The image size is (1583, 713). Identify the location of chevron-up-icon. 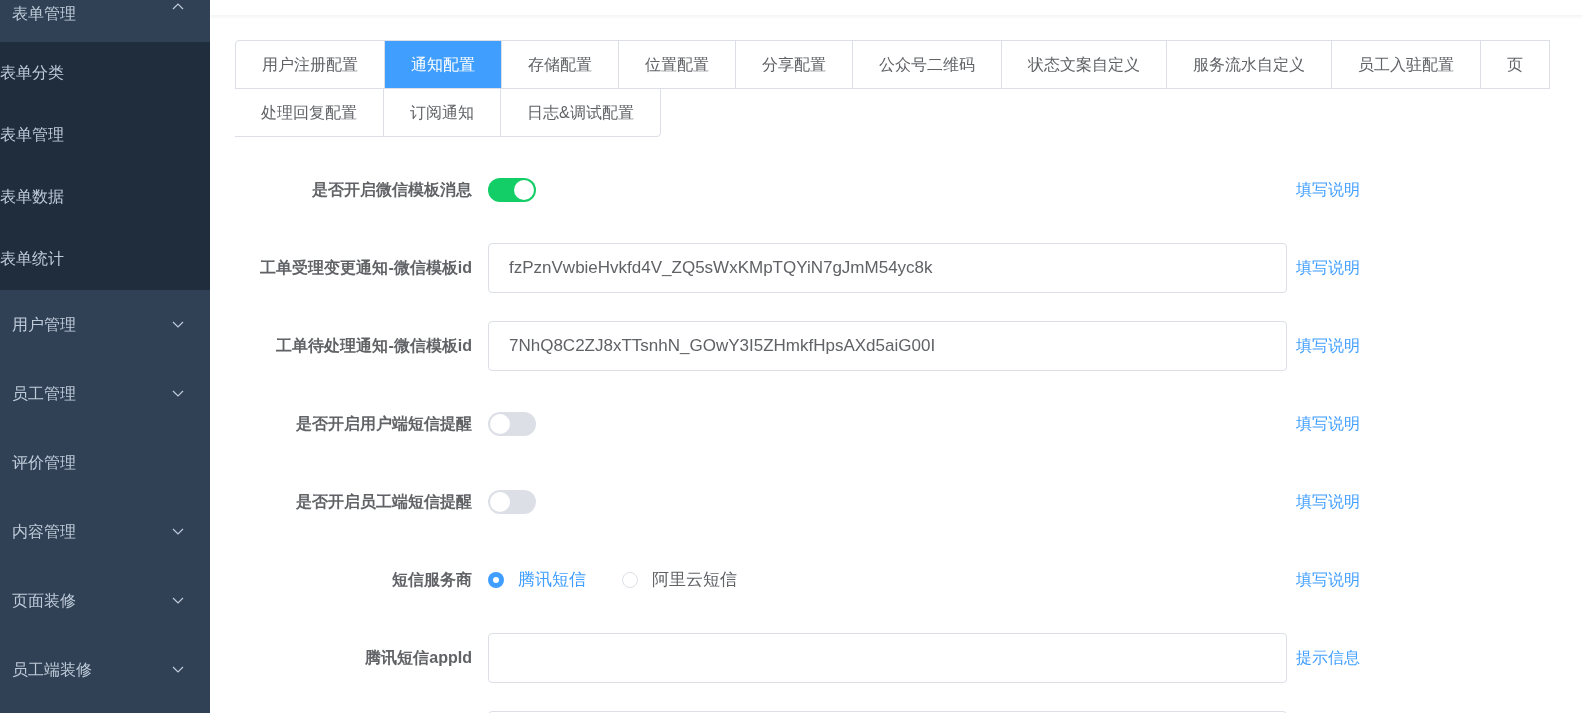
(178, 6).